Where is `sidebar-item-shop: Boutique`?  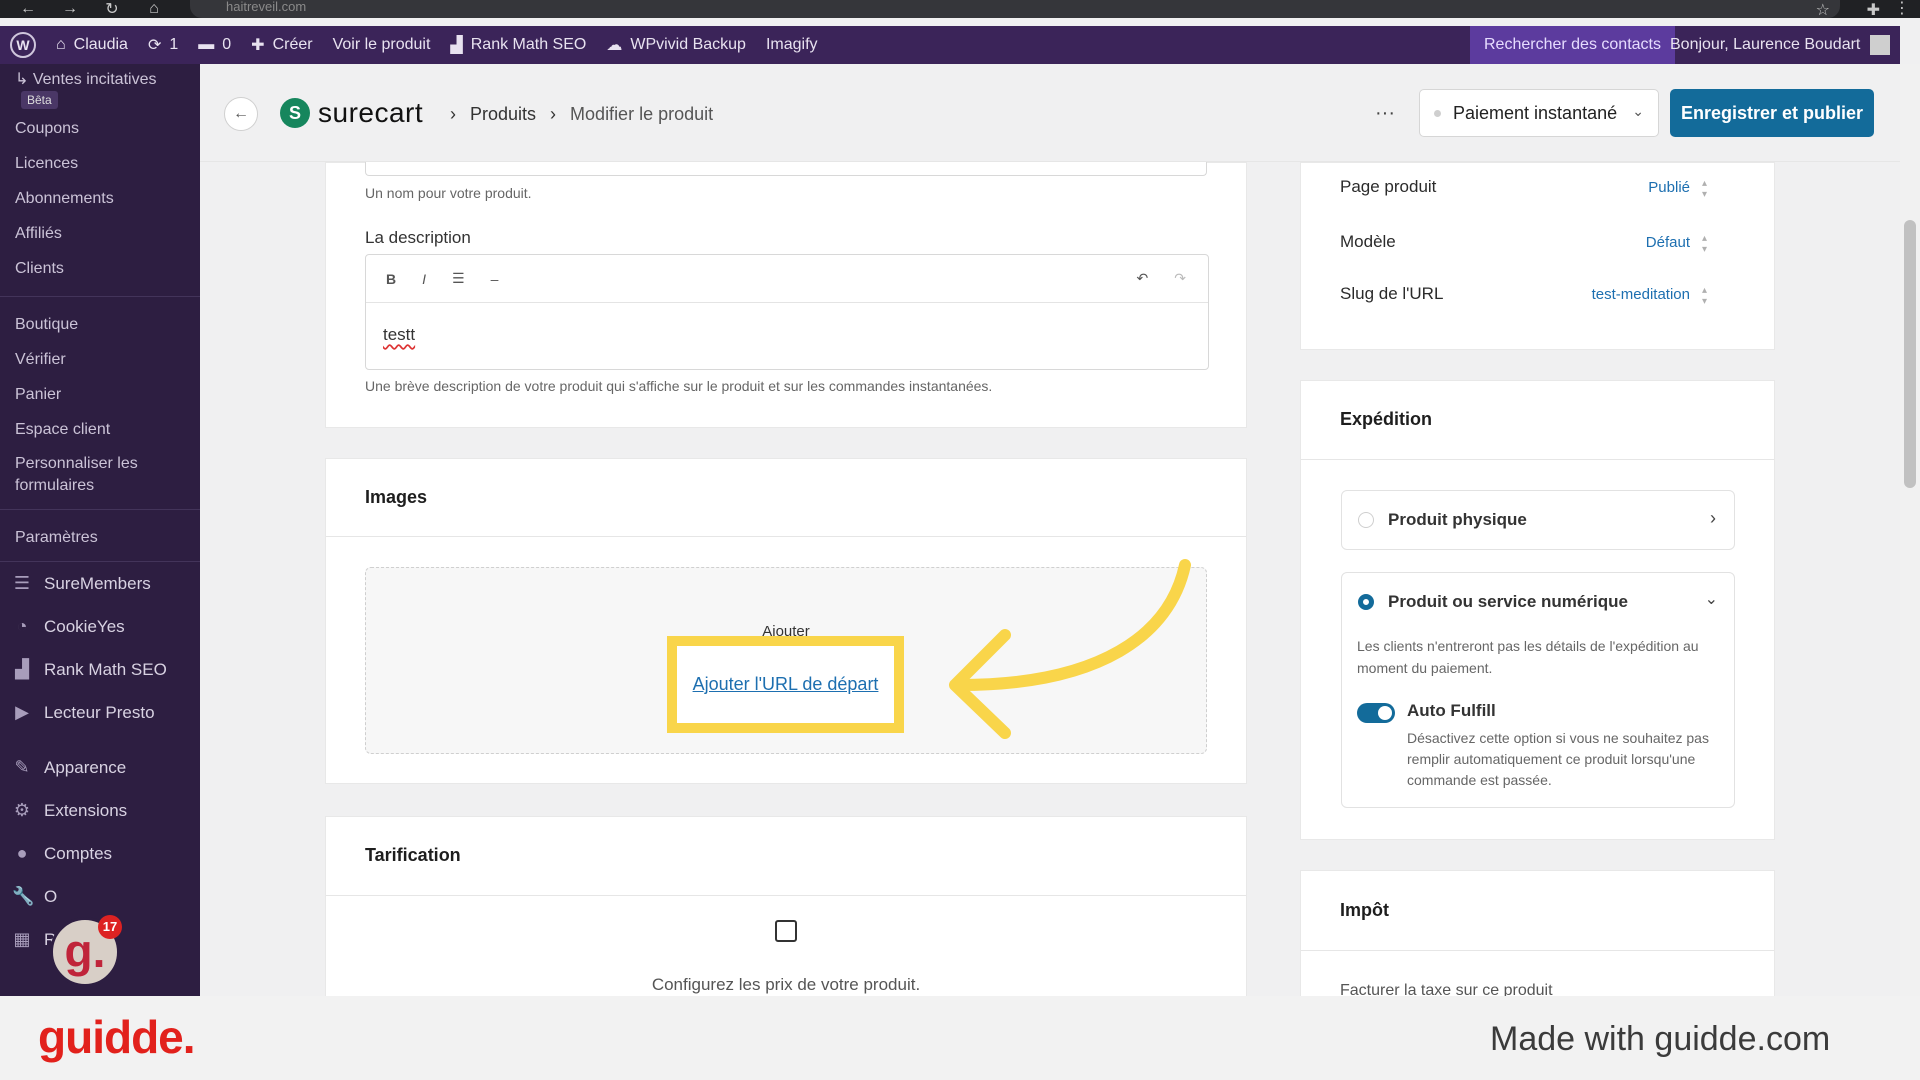
sidebar-item-shop: Boutique is located at coordinates (107, 324).